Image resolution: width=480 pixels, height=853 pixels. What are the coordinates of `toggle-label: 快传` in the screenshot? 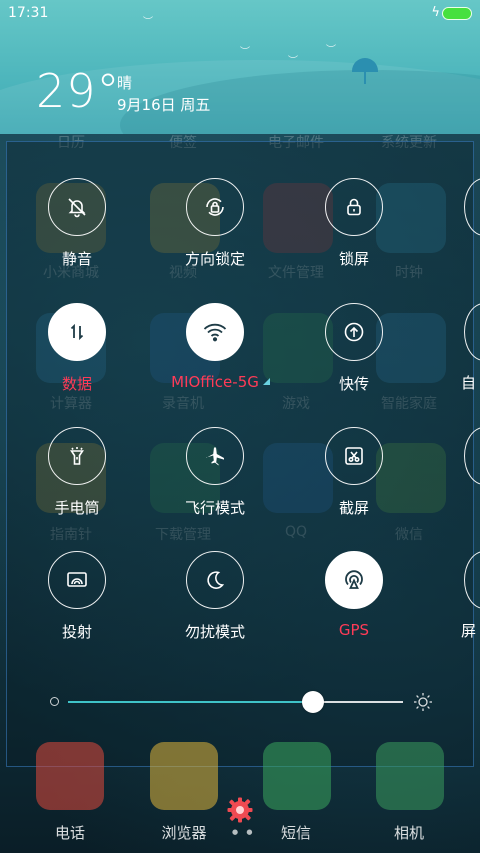 It's located at (353, 384).